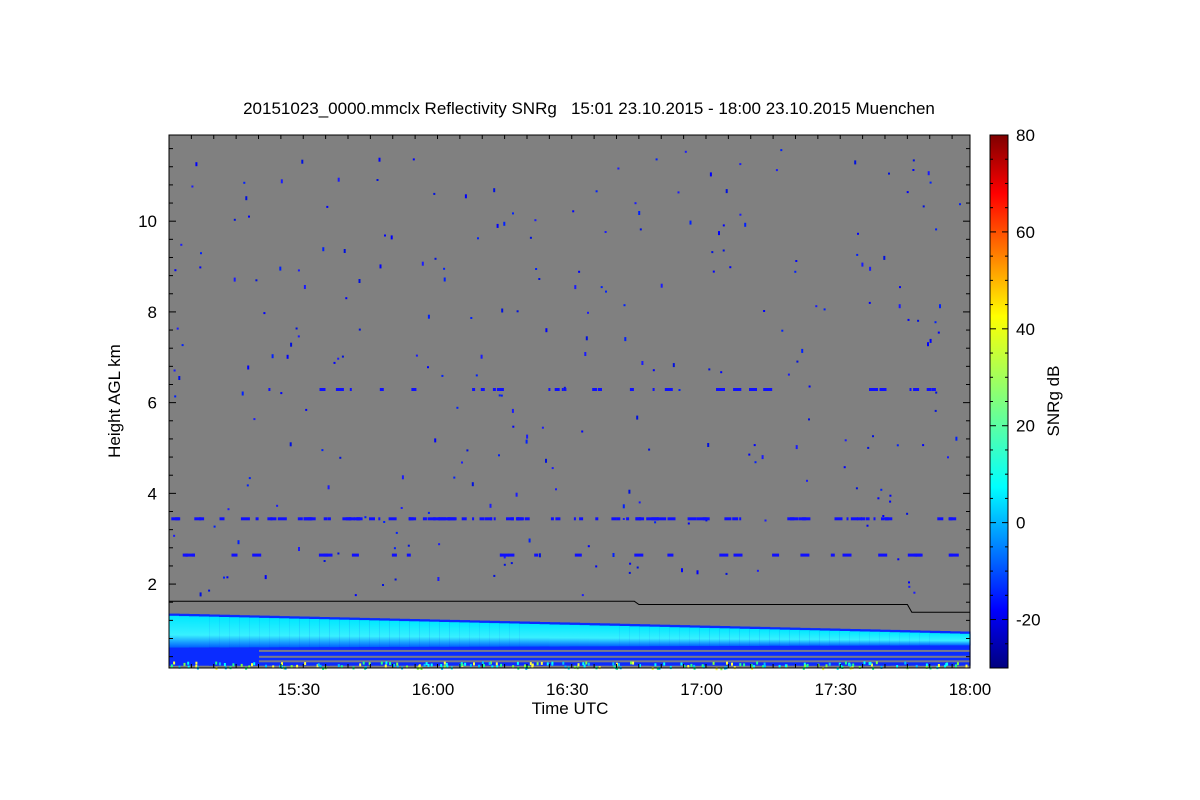 This screenshot has width=1200, height=800. What do you see at coordinates (152, 403) in the screenshot?
I see `y-tick-label: 6` at bounding box center [152, 403].